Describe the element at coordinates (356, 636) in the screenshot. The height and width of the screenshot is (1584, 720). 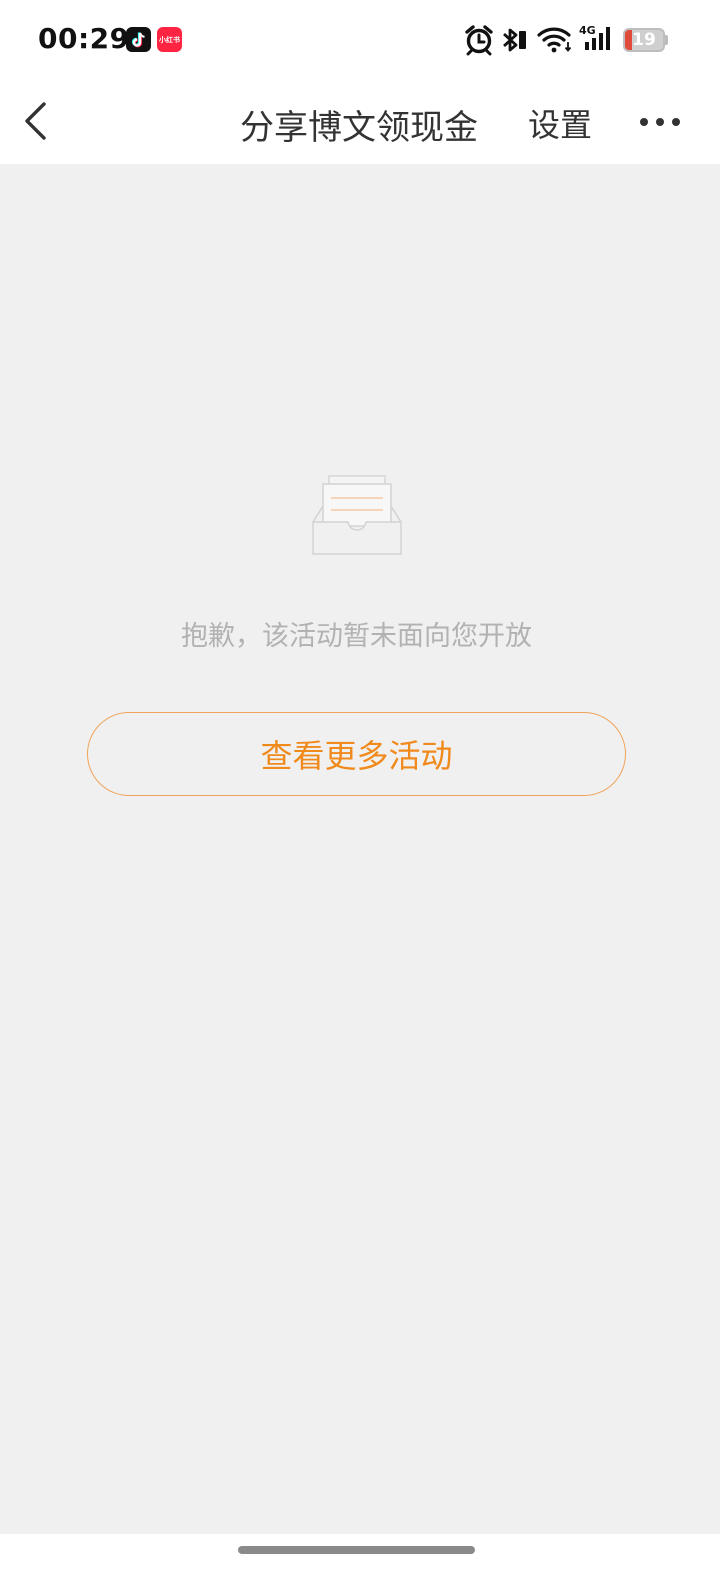
I see `empty-message: 抱歉，该活动暂未面向您开放` at that location.